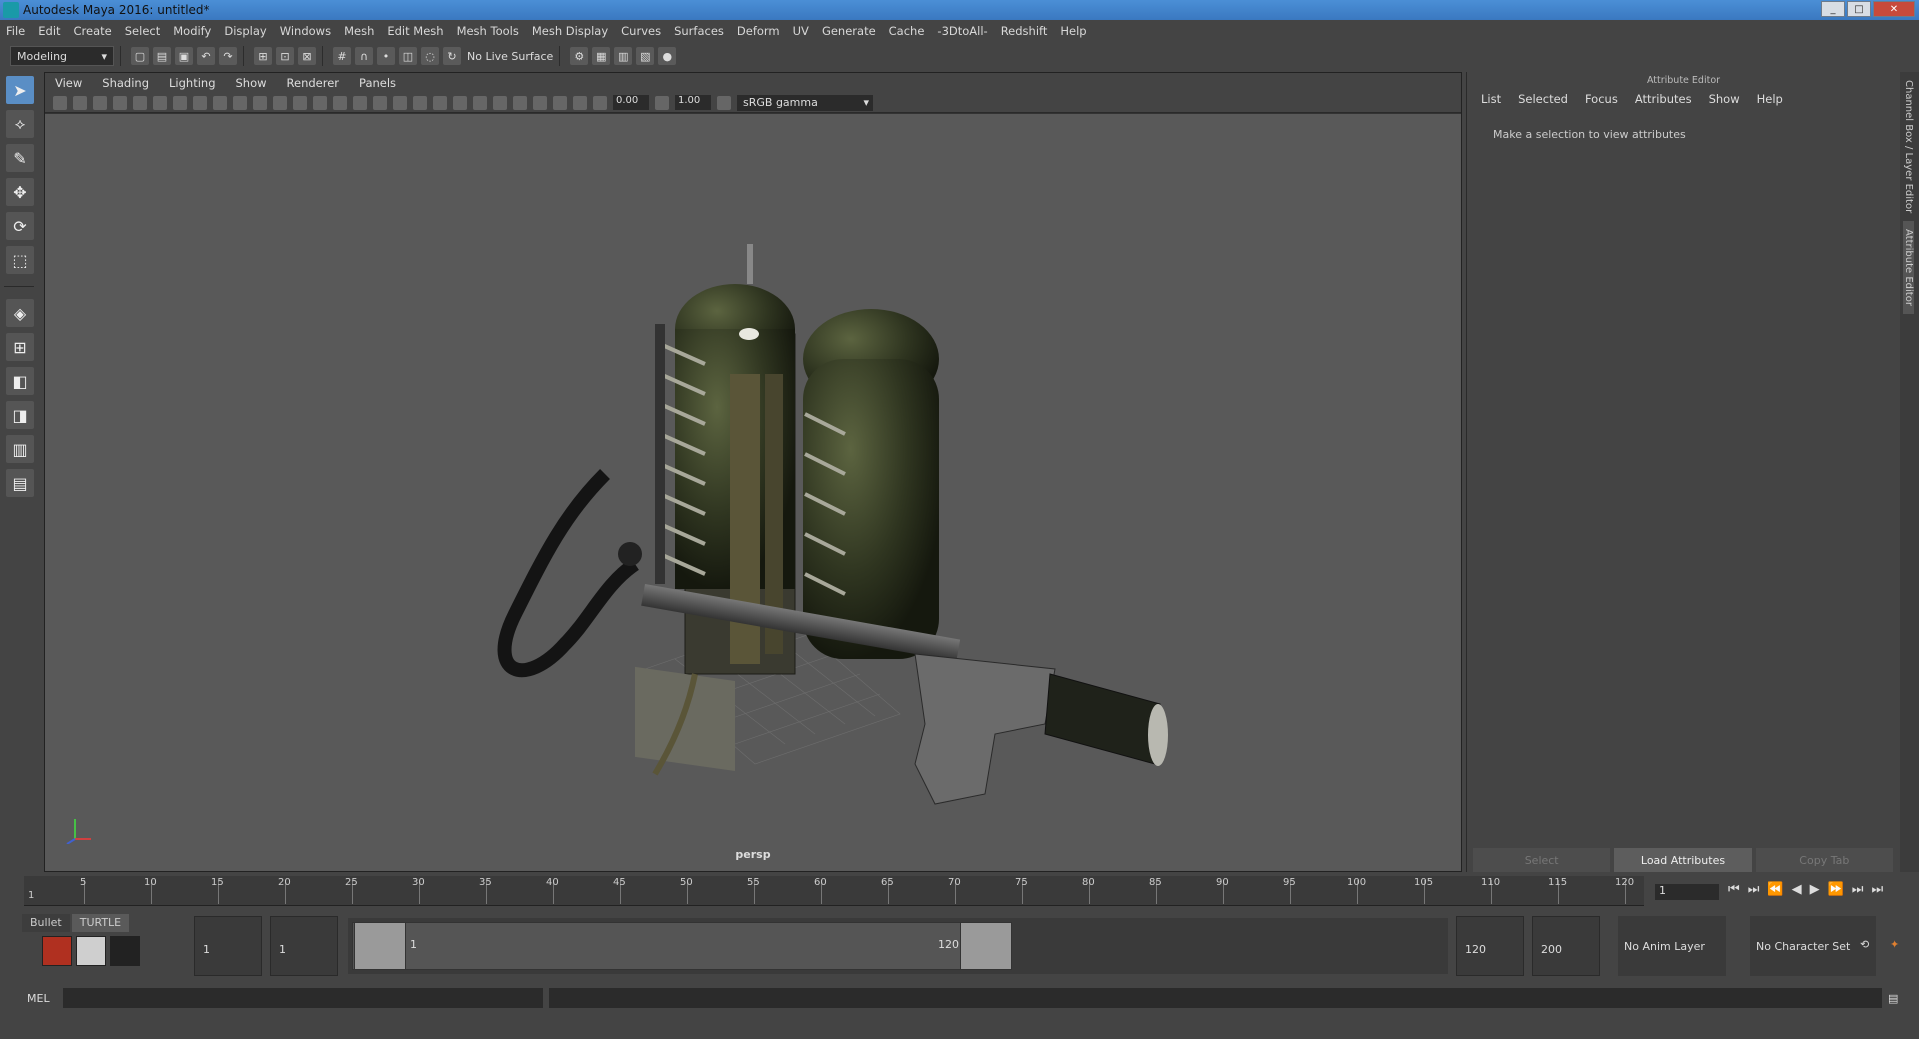 The image size is (1919, 1039). I want to click on auto-key-icon: ⟲, so click(1864, 944).